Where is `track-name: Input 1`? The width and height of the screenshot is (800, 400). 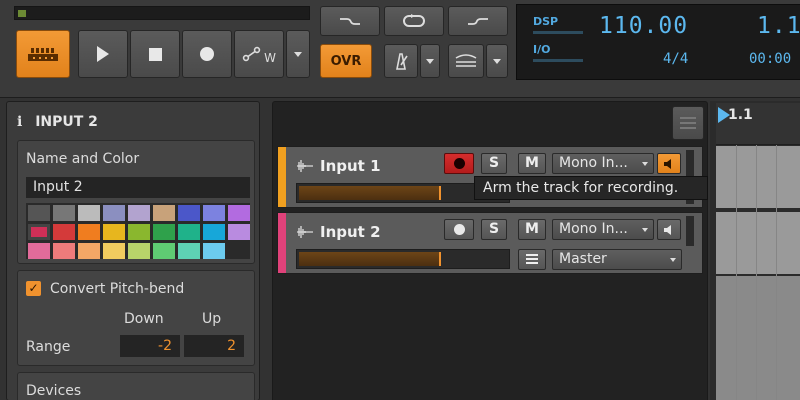
track-name: Input 1 is located at coordinates (350, 166).